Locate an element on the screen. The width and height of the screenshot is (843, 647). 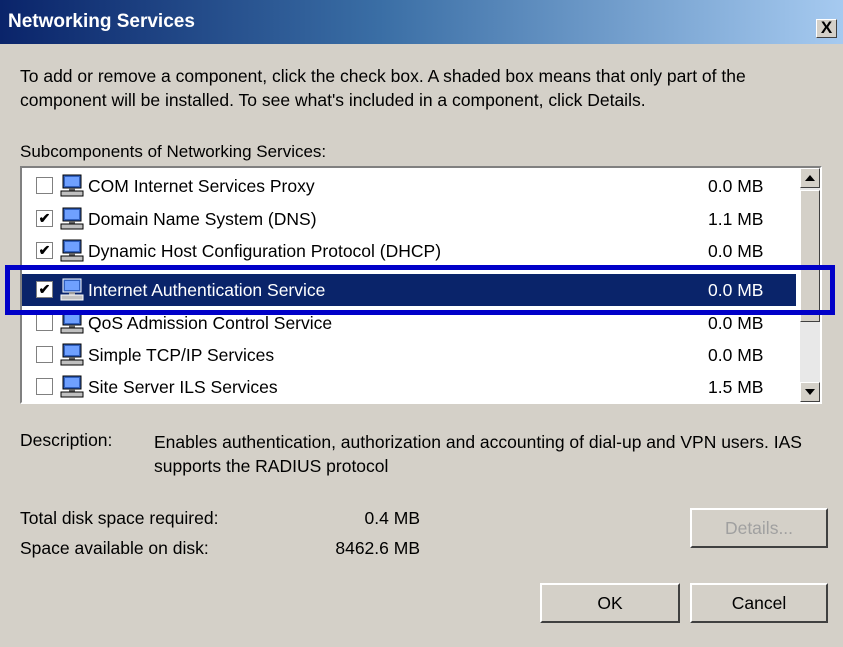
scroll-thumb is located at coordinates (810, 256).